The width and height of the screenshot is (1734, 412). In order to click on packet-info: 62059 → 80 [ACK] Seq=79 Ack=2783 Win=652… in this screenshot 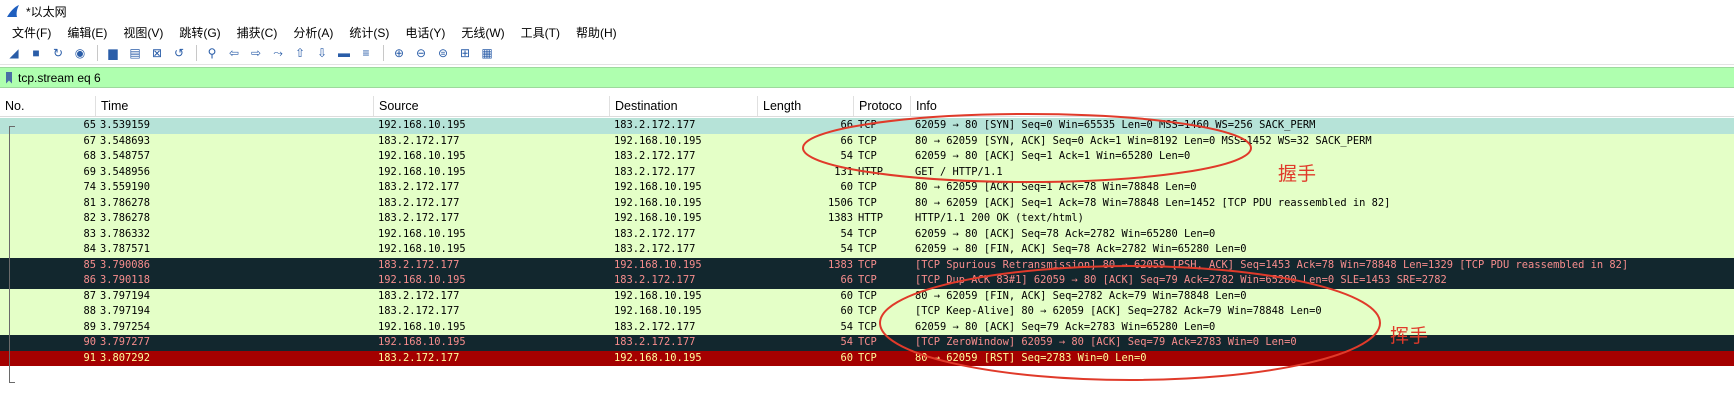, I will do `click(1065, 326)`.